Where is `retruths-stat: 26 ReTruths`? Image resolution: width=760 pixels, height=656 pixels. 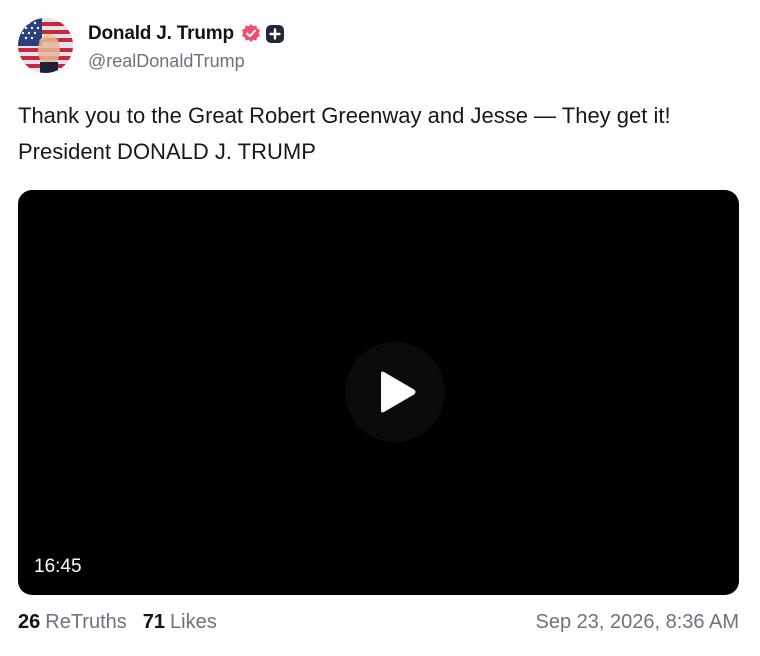
retruths-stat: 26 ReTruths is located at coordinates (72, 622).